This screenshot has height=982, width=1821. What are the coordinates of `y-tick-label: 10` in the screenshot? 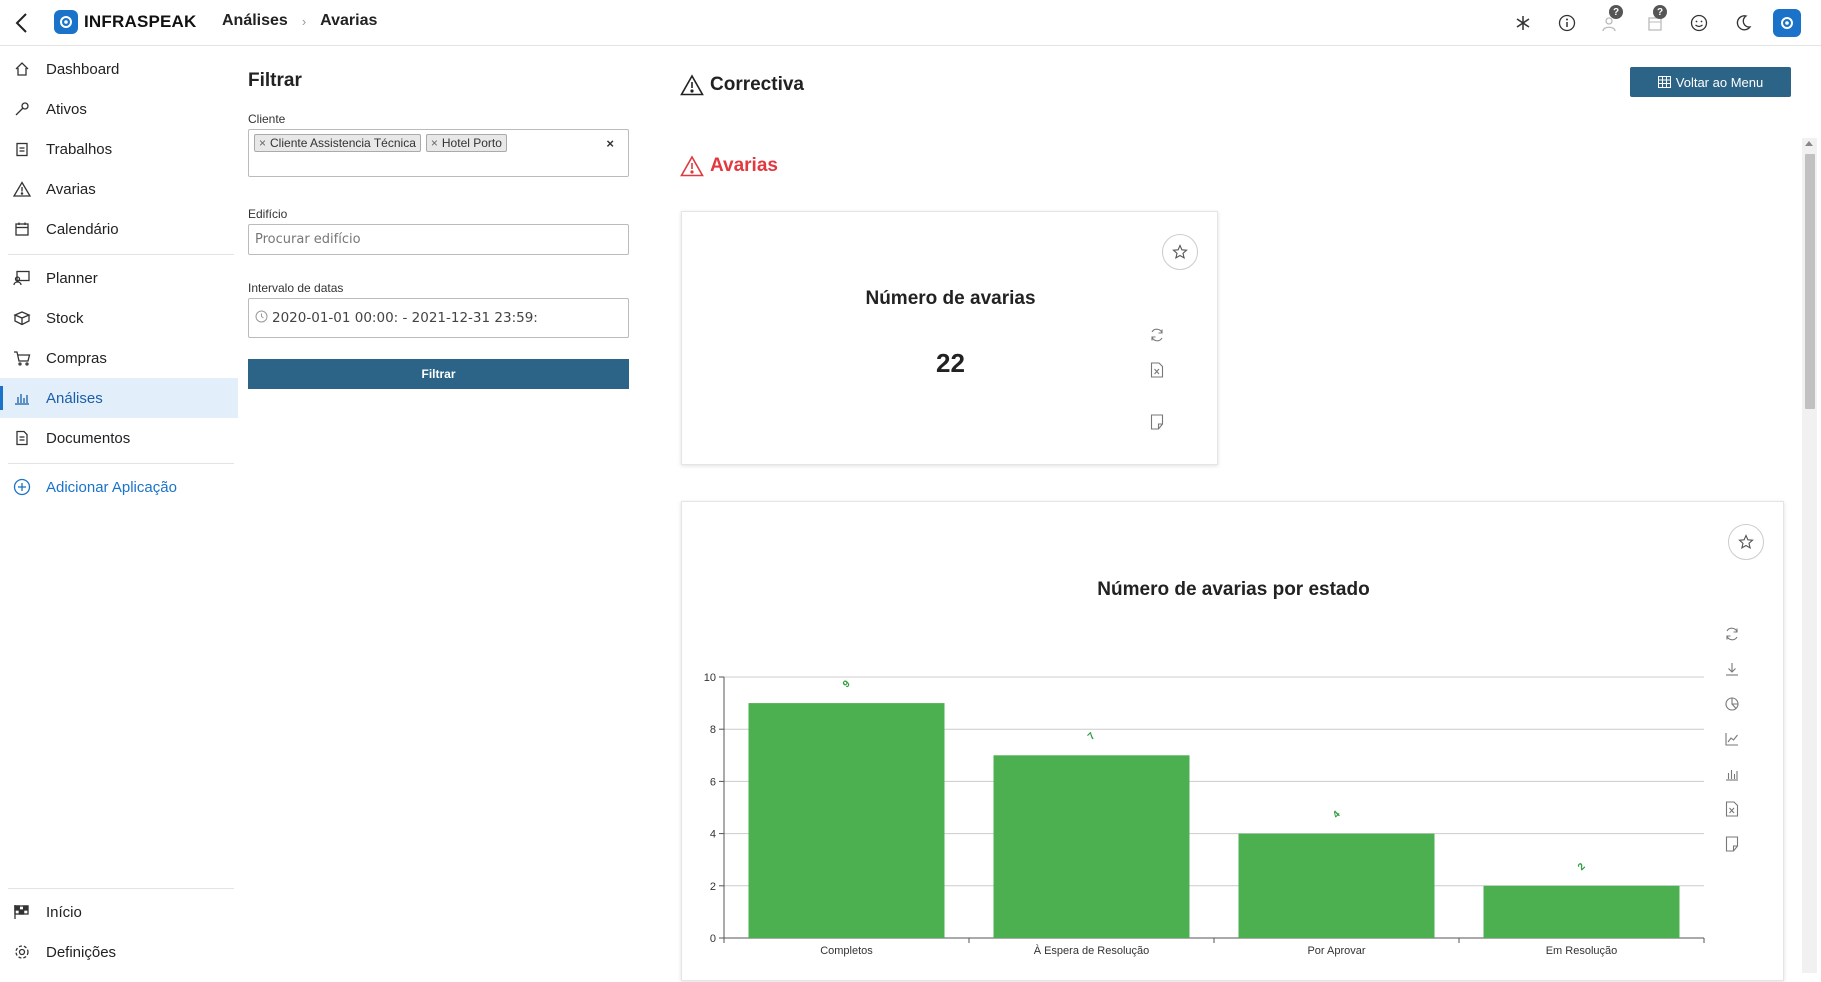 It's located at (710, 678).